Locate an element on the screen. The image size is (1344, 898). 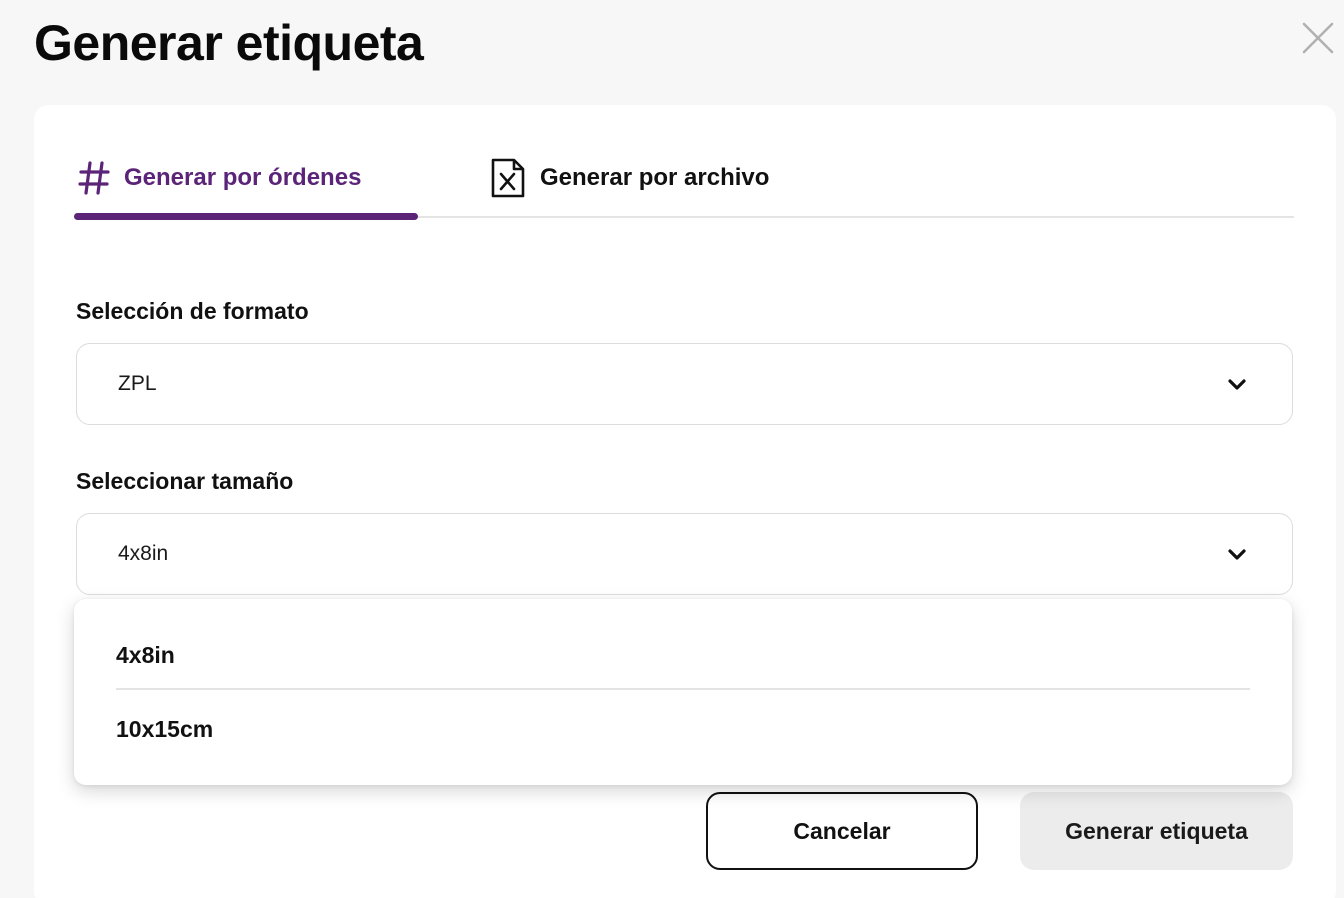
dialog-title: Generar etiqueta is located at coordinates (229, 43).